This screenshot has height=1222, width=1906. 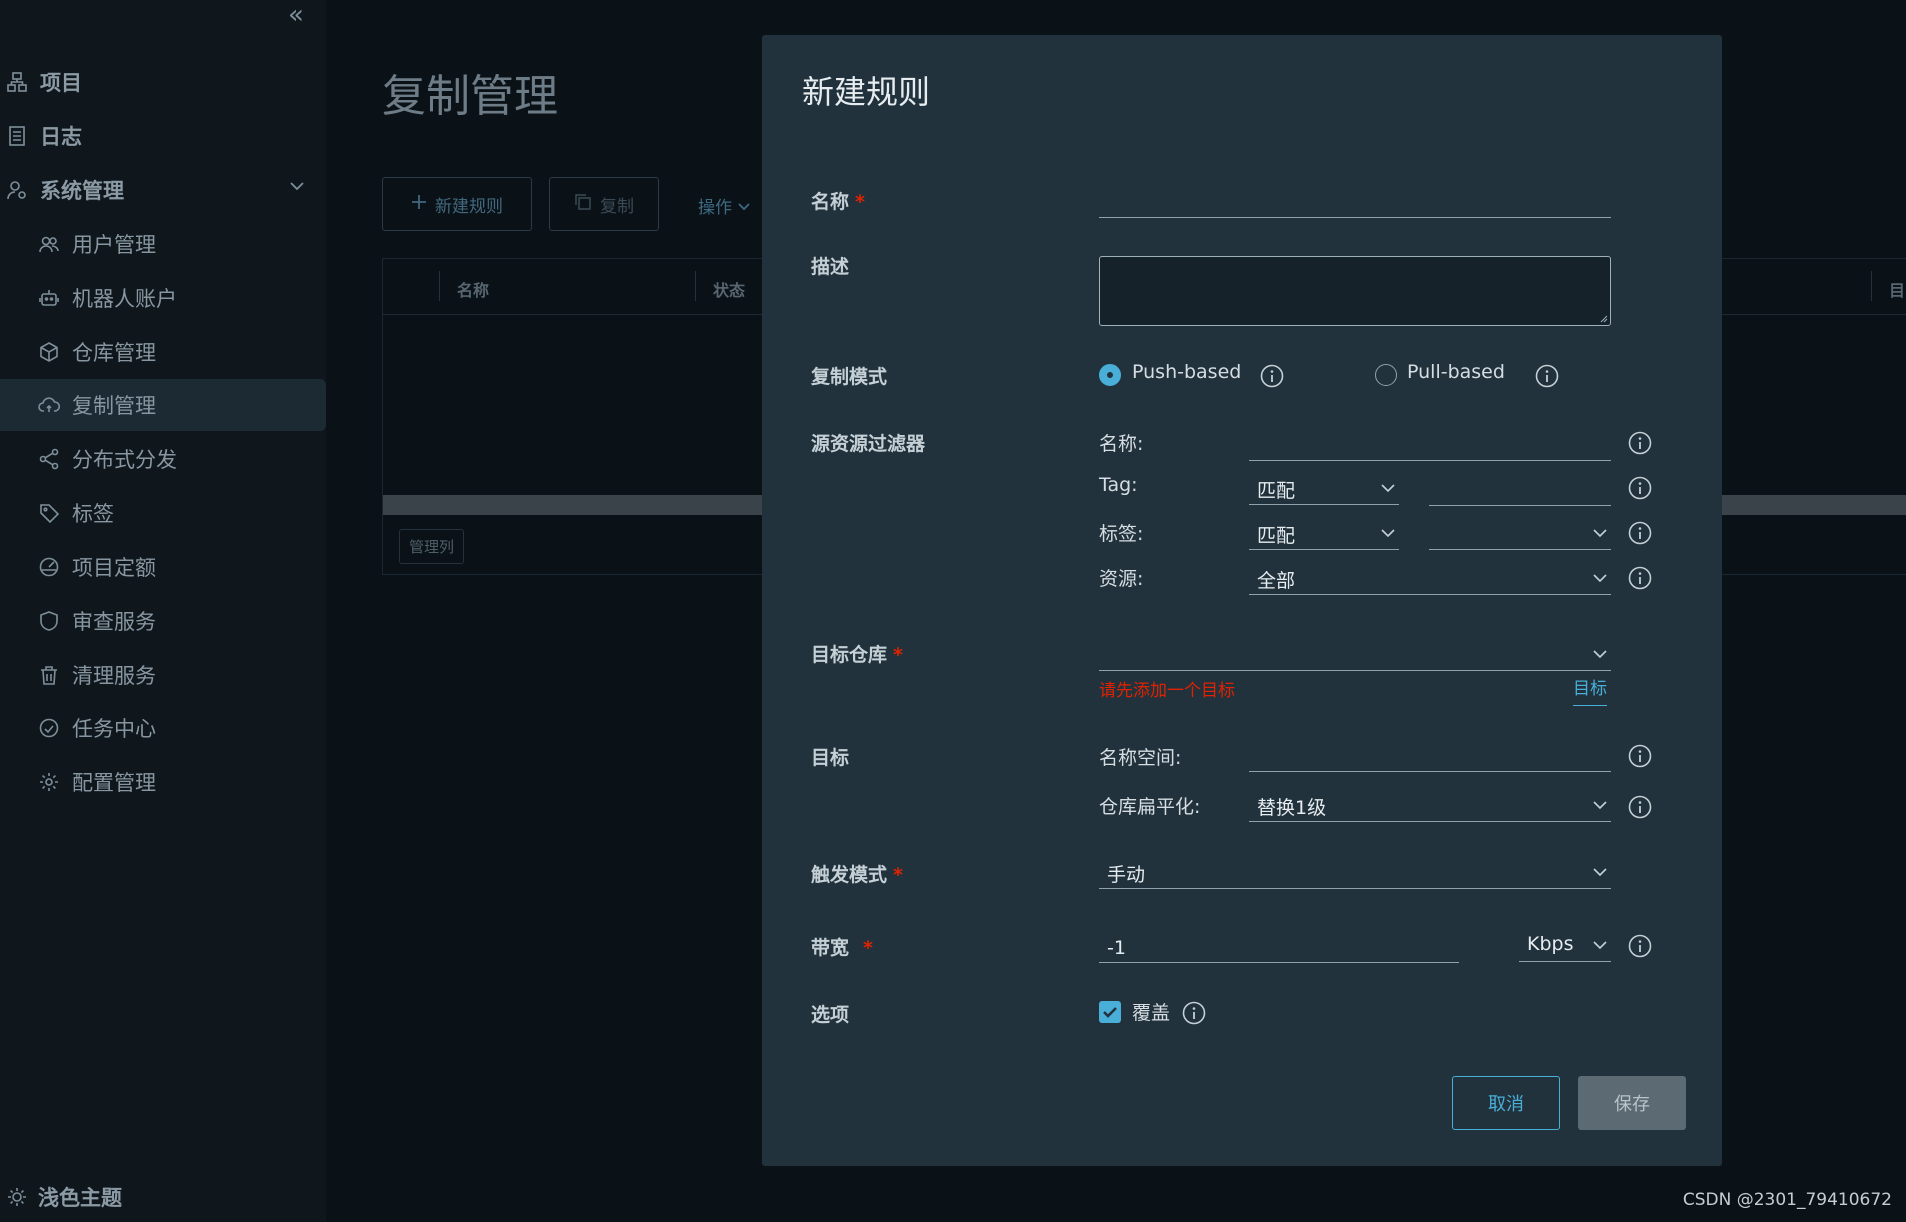 I want to click on pull-based-radio, so click(x=1386, y=375).